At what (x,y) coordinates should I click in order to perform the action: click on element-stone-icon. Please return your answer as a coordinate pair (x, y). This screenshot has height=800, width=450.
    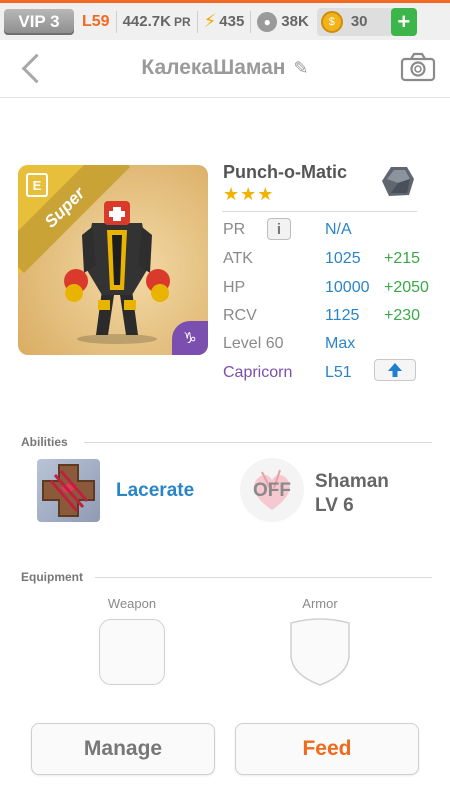
    Looking at the image, I should click on (398, 181).